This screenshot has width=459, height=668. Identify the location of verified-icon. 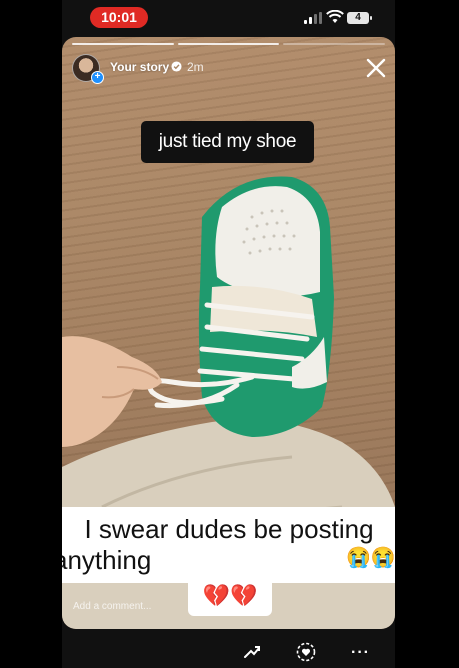
(176, 66).